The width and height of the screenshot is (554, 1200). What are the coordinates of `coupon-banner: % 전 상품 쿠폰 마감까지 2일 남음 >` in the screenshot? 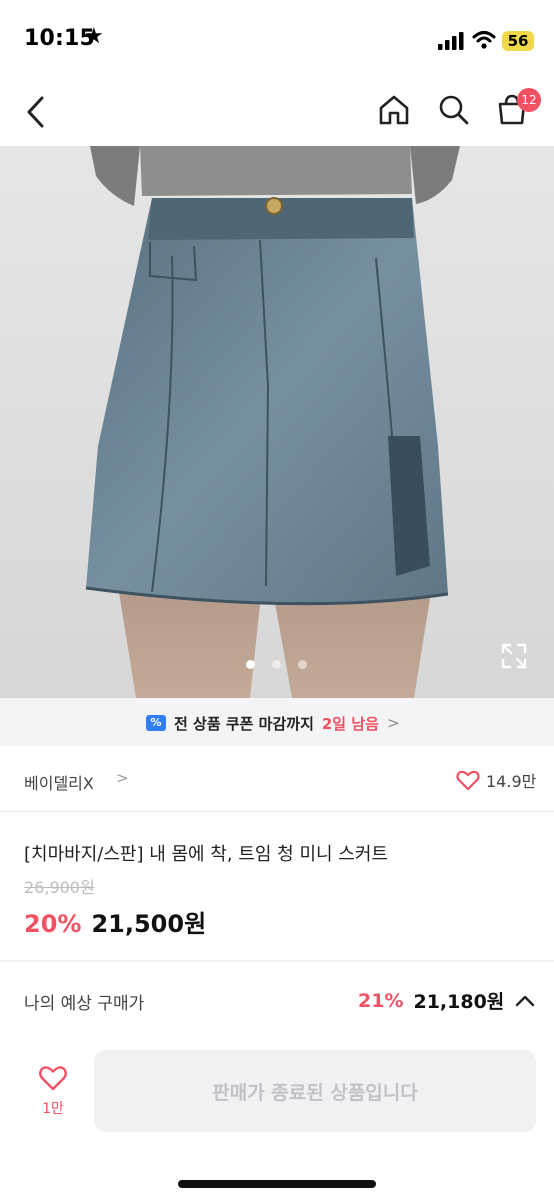 It's located at (277, 722).